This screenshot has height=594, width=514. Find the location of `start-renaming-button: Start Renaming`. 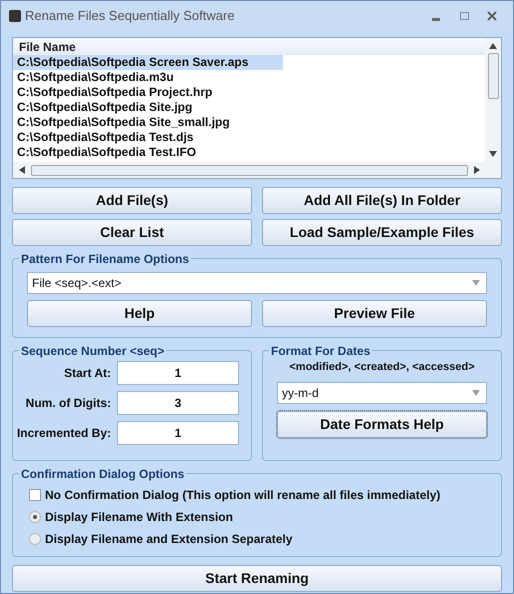

start-renaming-button: Start Renaming is located at coordinates (257, 578).